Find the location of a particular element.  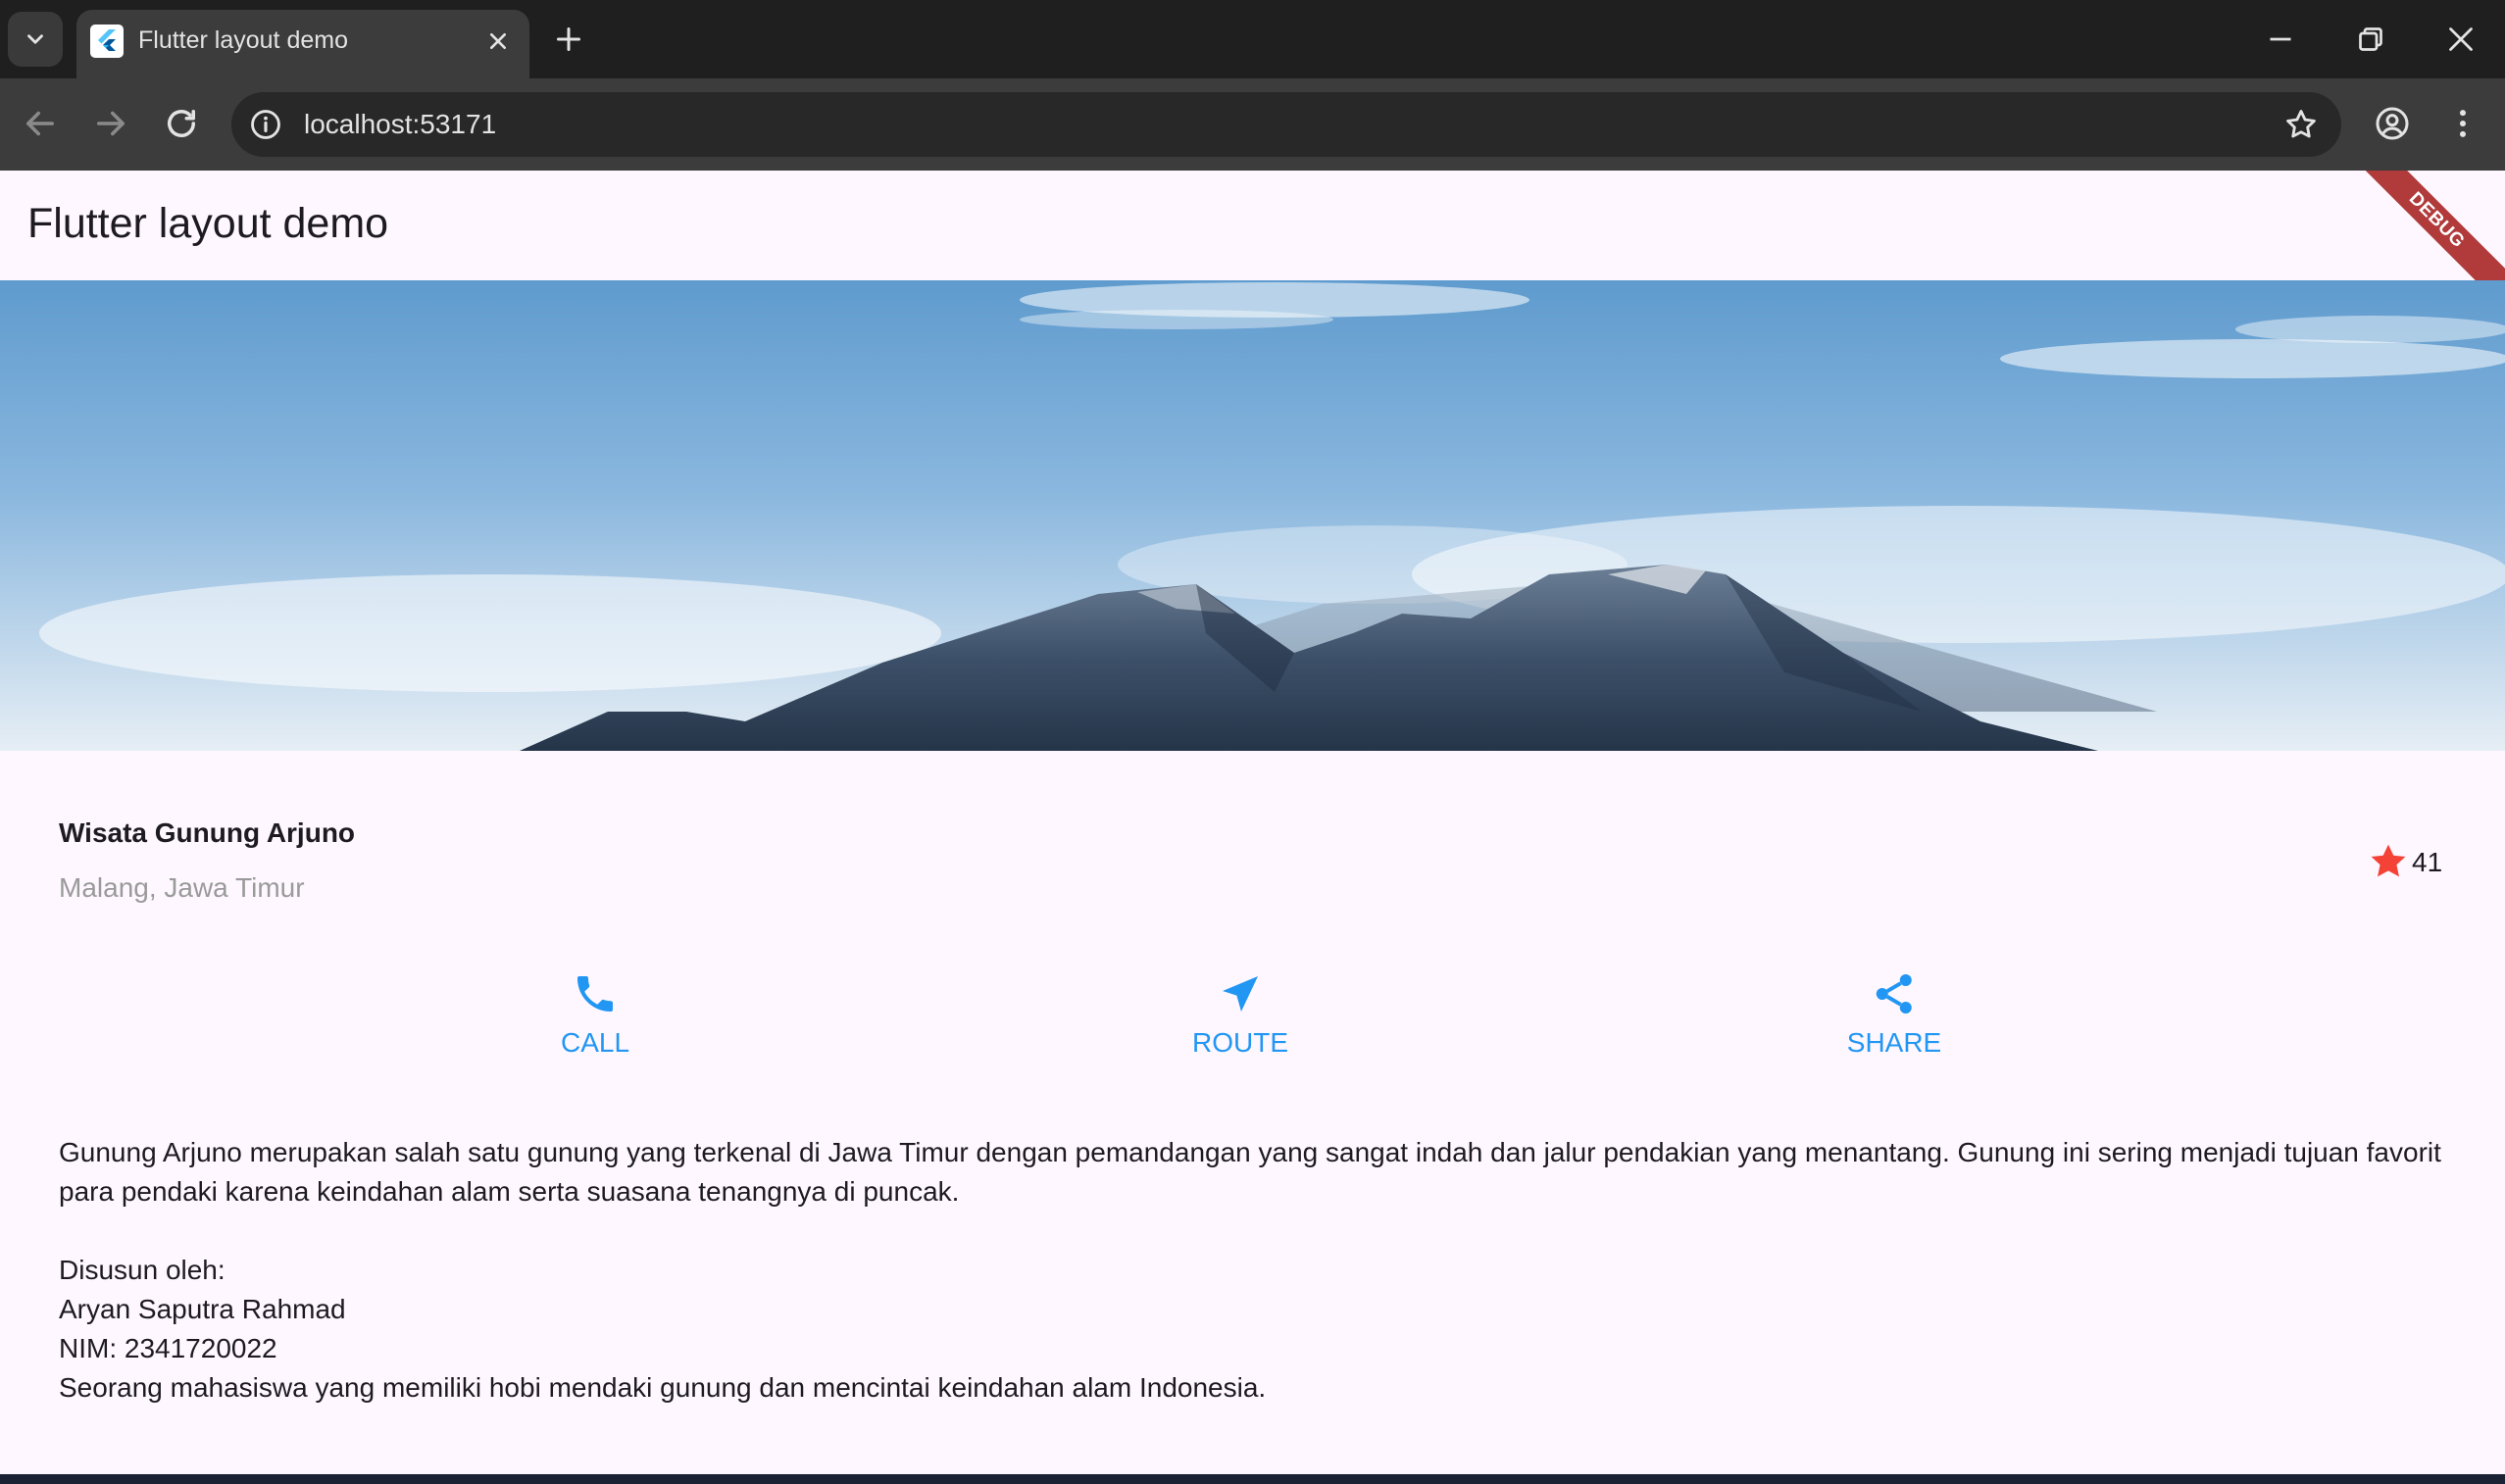

place-name: Wisata Gunung Arjuno is located at coordinates (207, 832).